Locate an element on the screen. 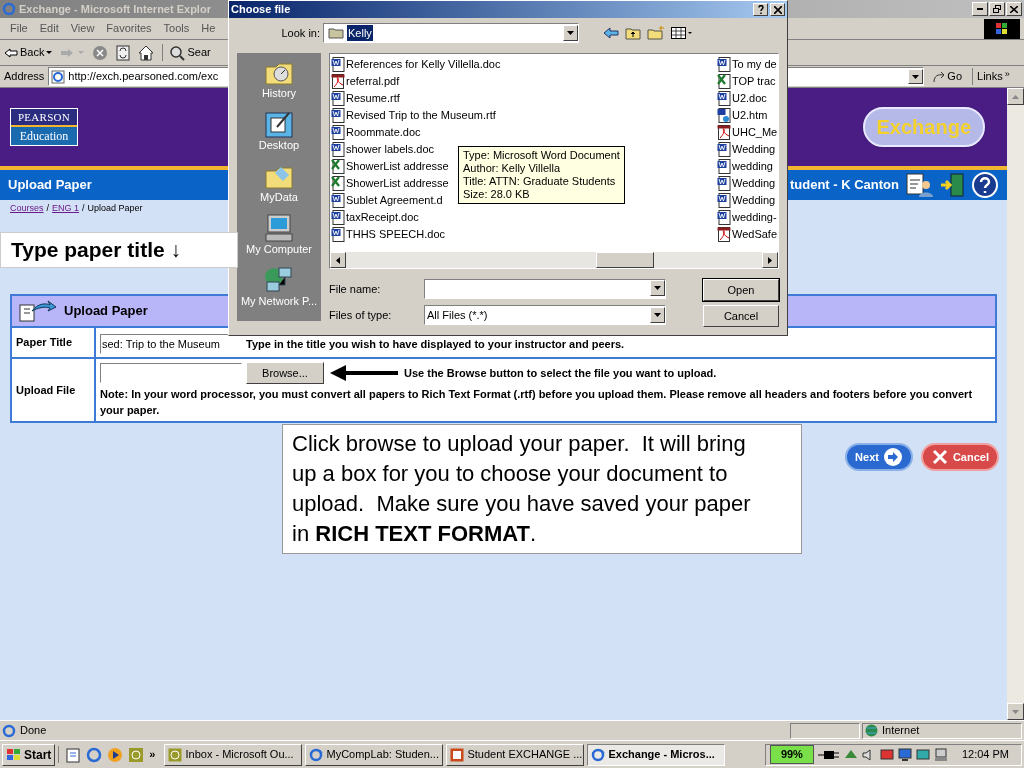  start-button: Start is located at coordinates (29, 754).